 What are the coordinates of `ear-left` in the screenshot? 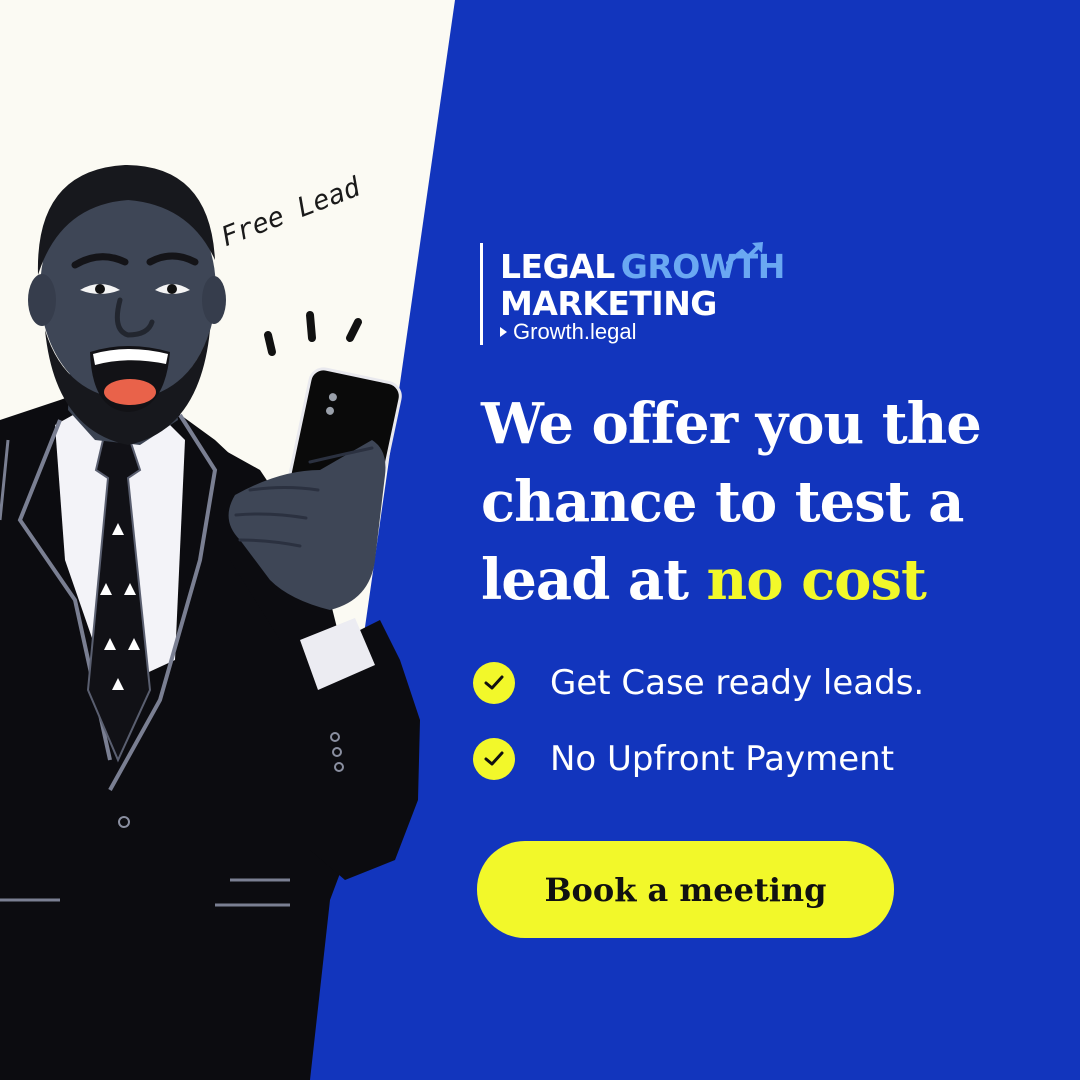 It's located at (42, 300).